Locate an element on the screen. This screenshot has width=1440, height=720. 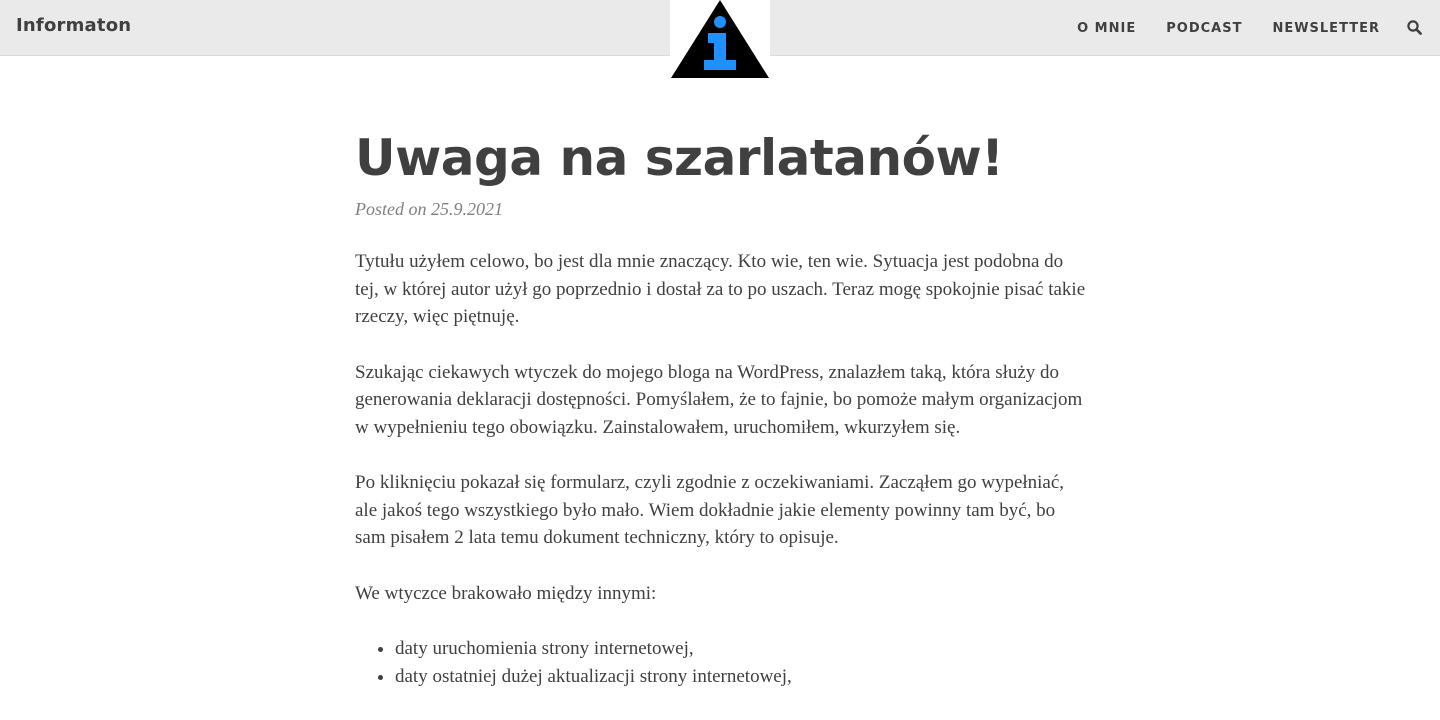
search-button is located at coordinates (1415, 28).